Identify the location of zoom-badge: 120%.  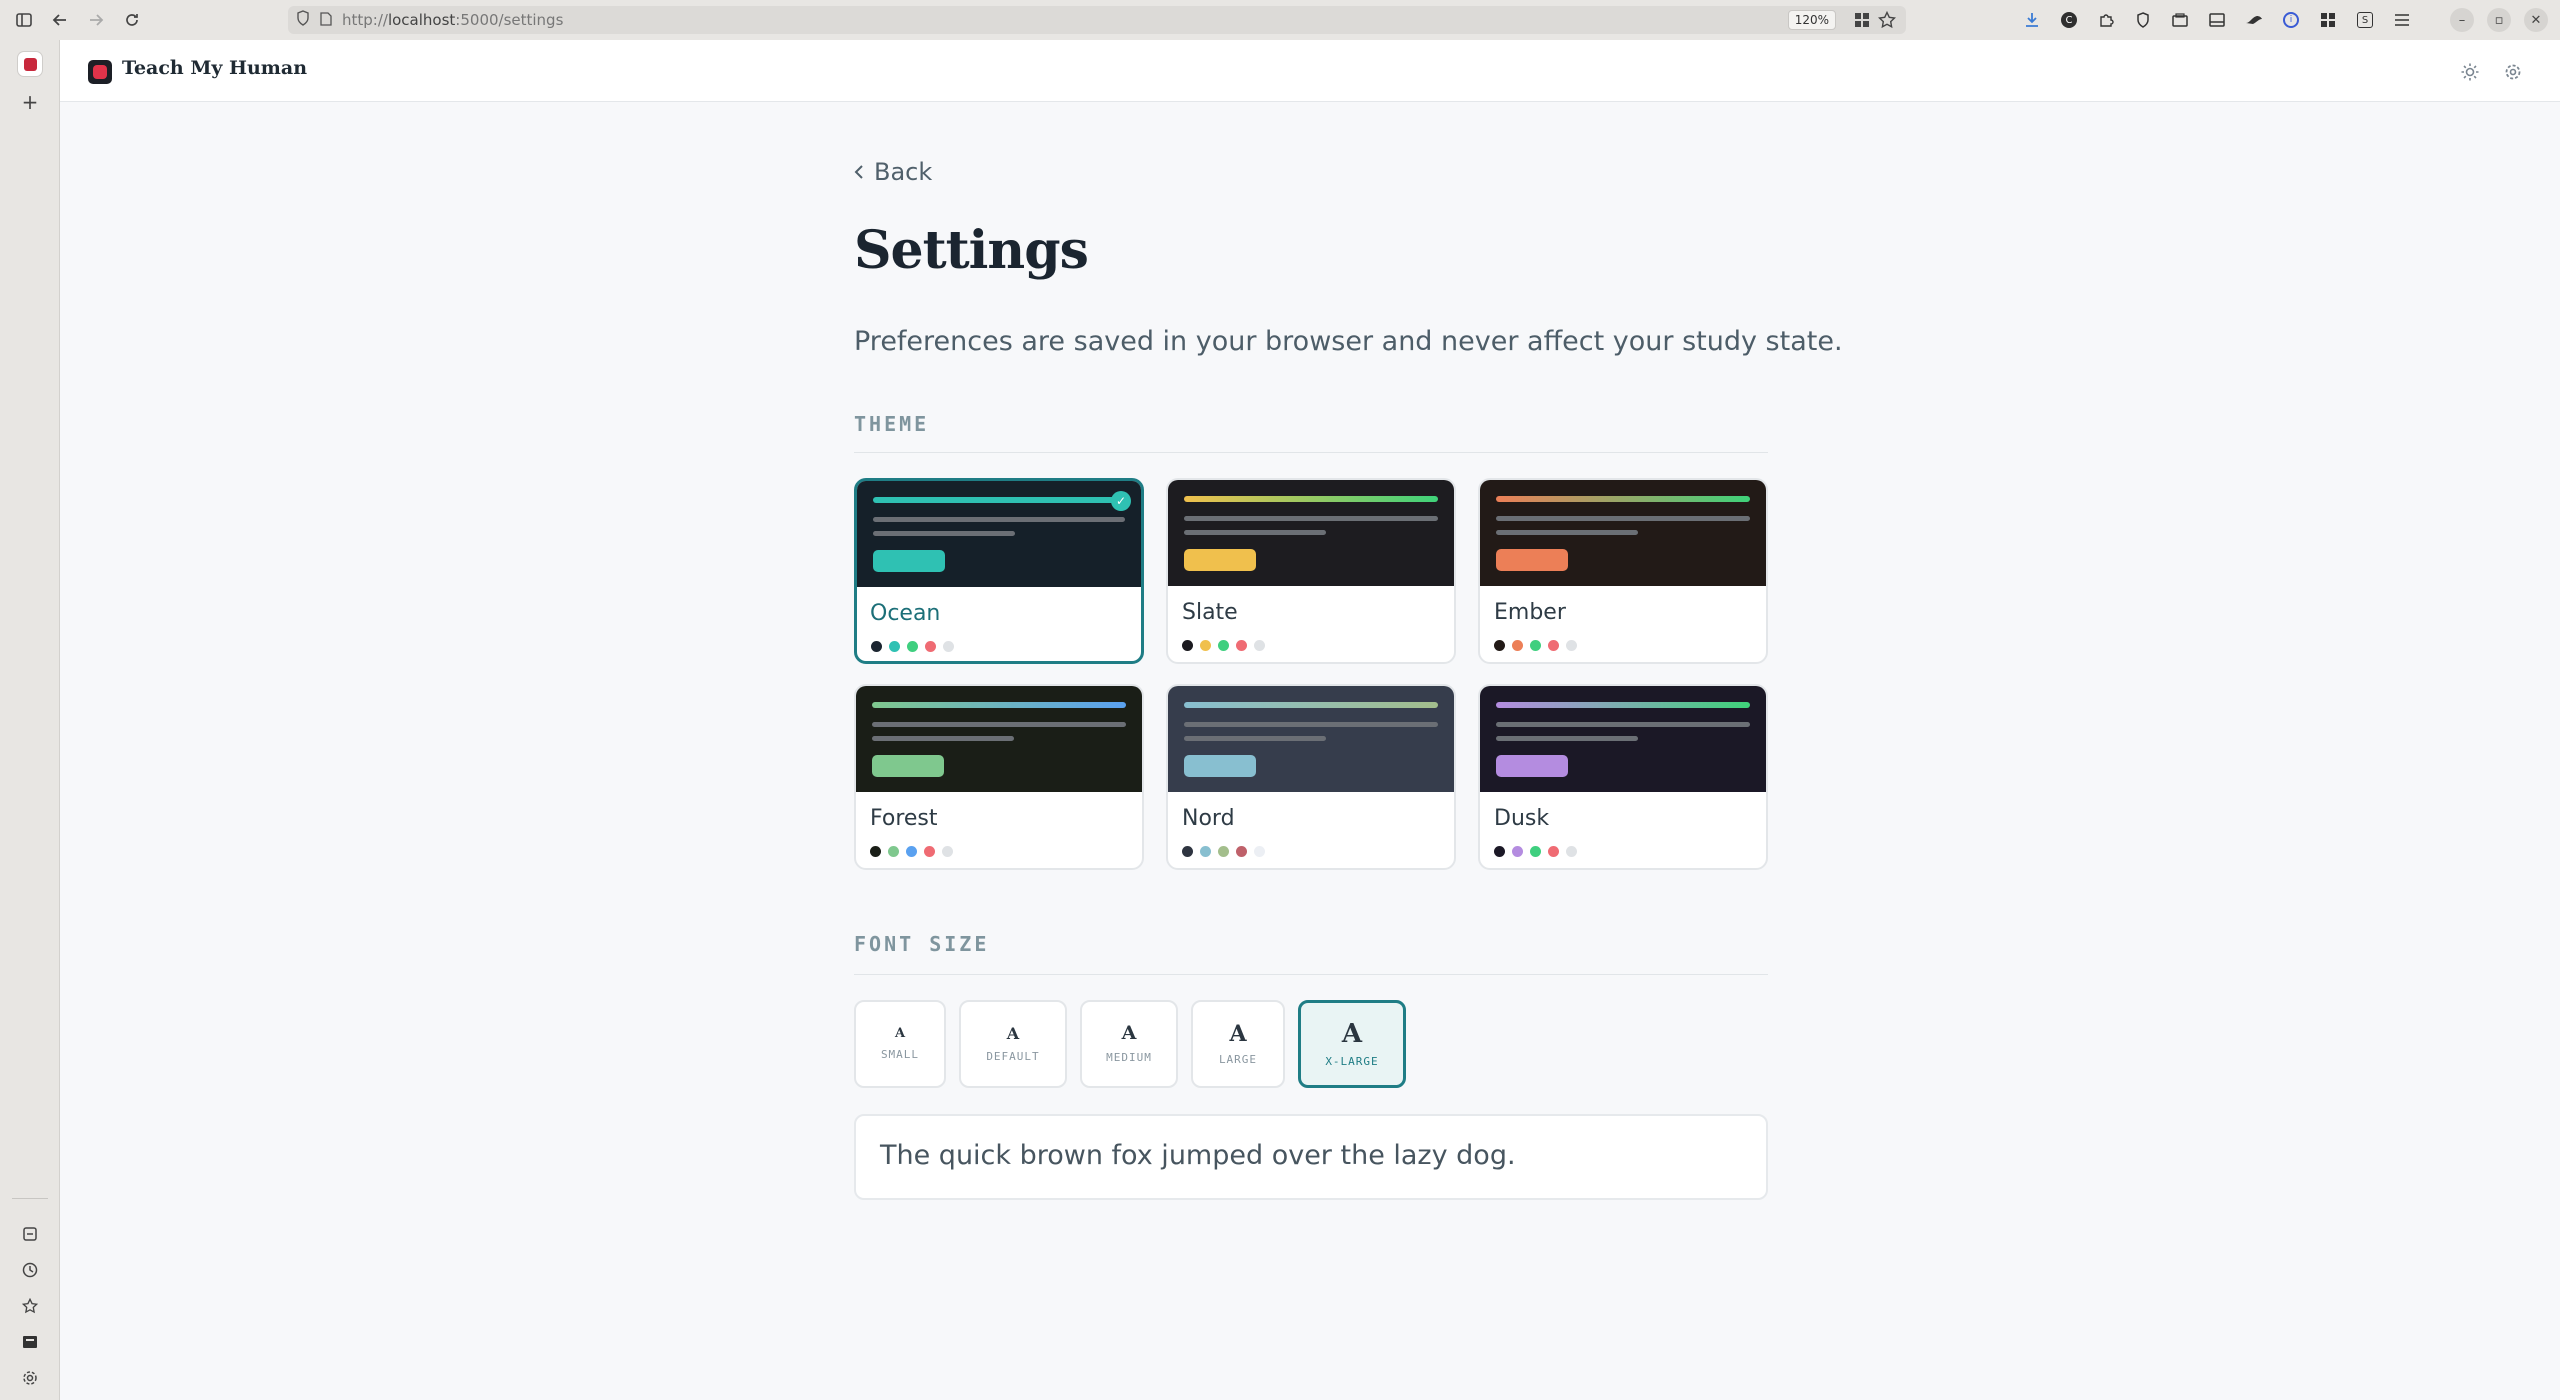
(1811, 20).